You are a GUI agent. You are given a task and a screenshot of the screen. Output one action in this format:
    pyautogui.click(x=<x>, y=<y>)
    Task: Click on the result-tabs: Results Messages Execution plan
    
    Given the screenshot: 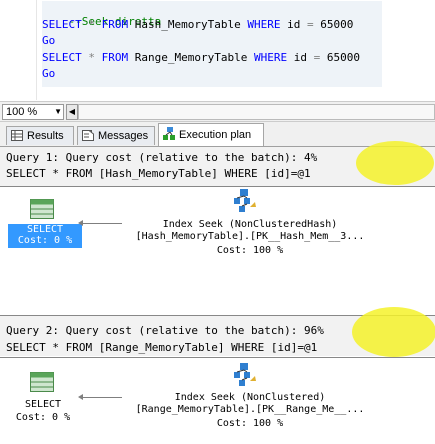 What is the action you would take?
    pyautogui.click(x=217, y=134)
    